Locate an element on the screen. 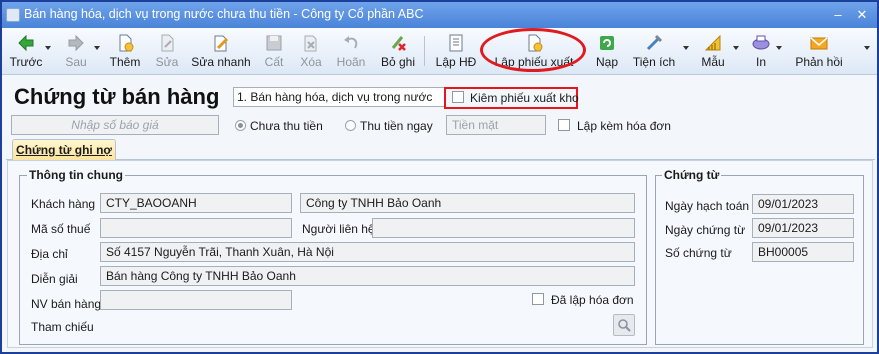 This screenshot has width=879, height=354. next-dropdown-icon is located at coordinates (97, 48).